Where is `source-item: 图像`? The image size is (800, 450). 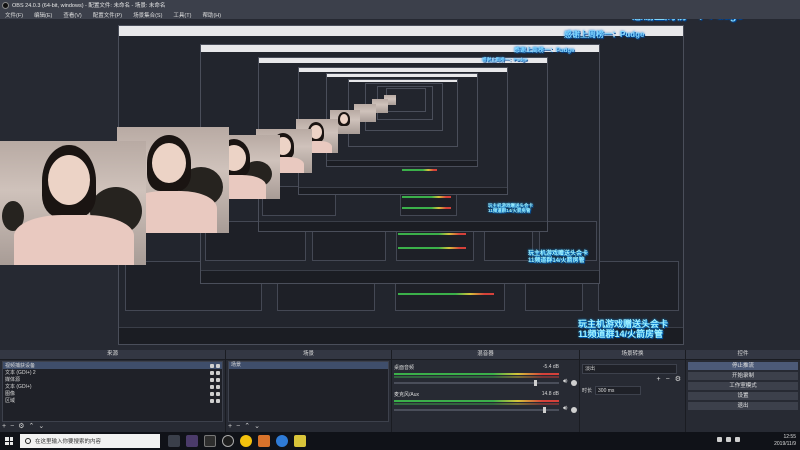
source-item: 图像 is located at coordinates (112, 393).